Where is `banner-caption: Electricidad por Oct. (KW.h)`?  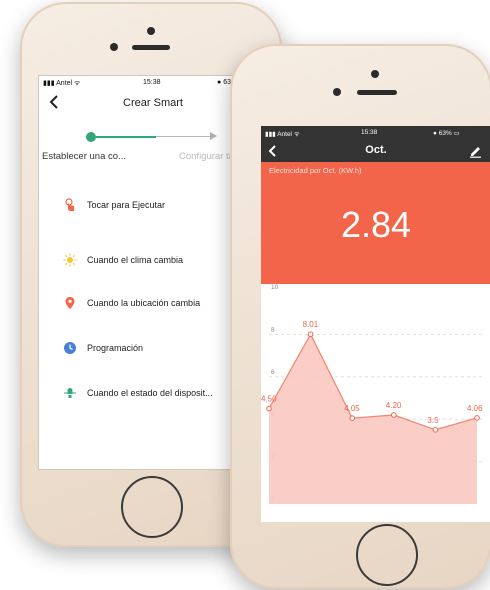 banner-caption: Electricidad por Oct. (KW.h) is located at coordinates (315, 170).